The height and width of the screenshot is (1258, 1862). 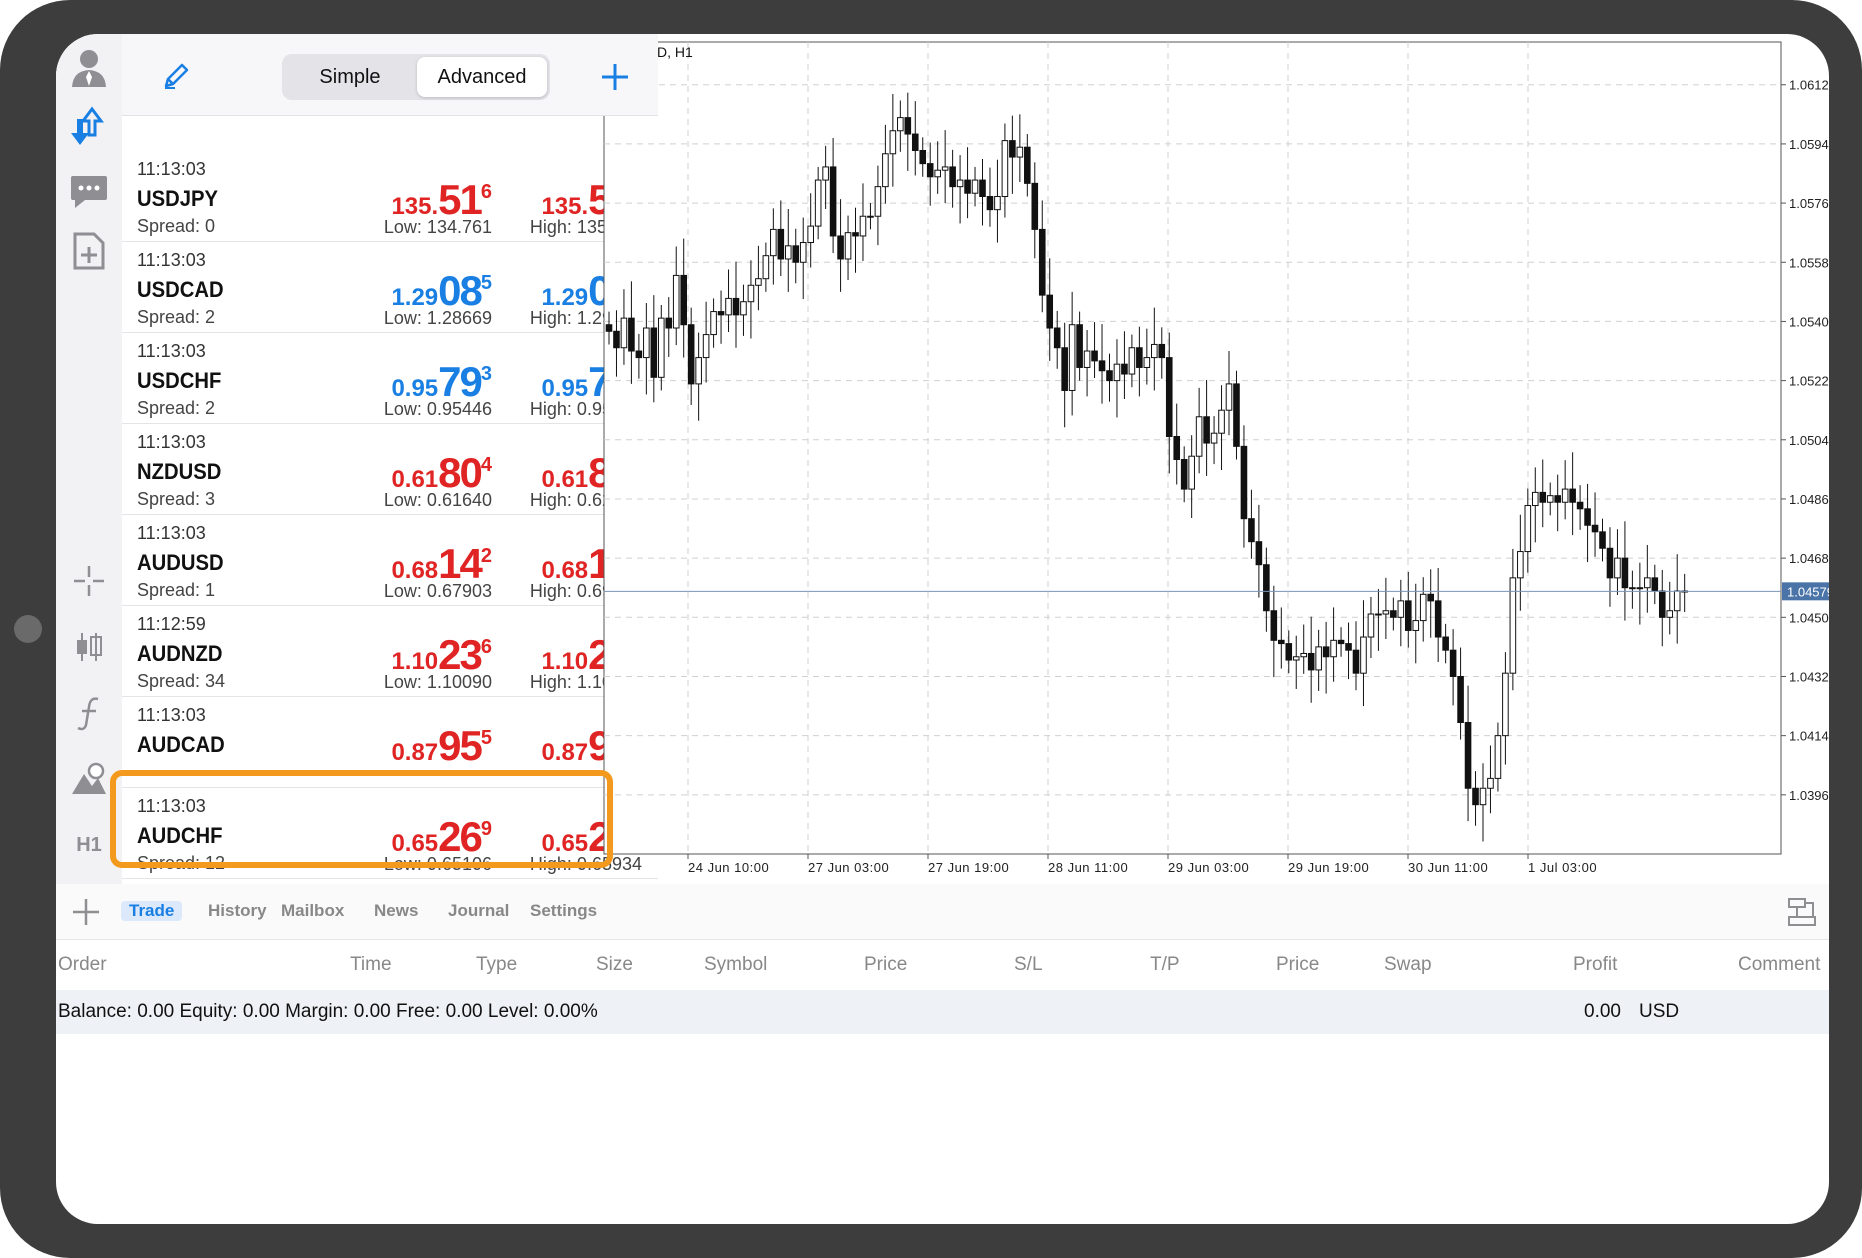 What do you see at coordinates (89, 713) in the screenshot?
I see `indicators-icon` at bounding box center [89, 713].